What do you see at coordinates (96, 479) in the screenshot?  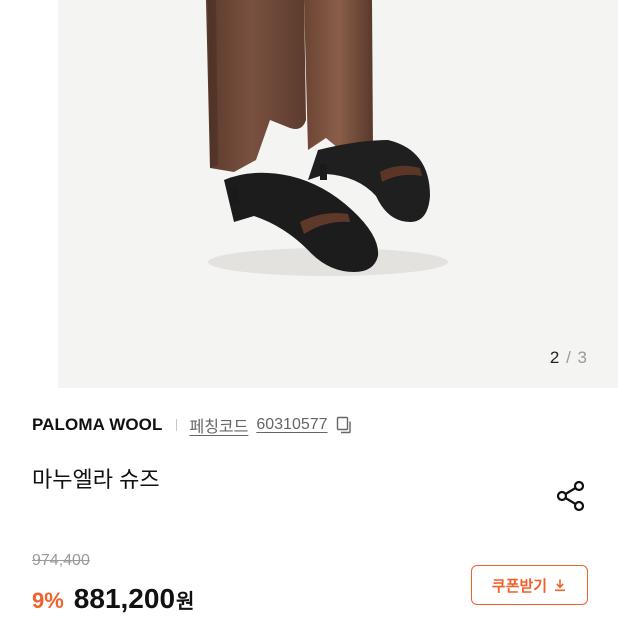 I see `product-title: 마누엘라 슈즈` at bounding box center [96, 479].